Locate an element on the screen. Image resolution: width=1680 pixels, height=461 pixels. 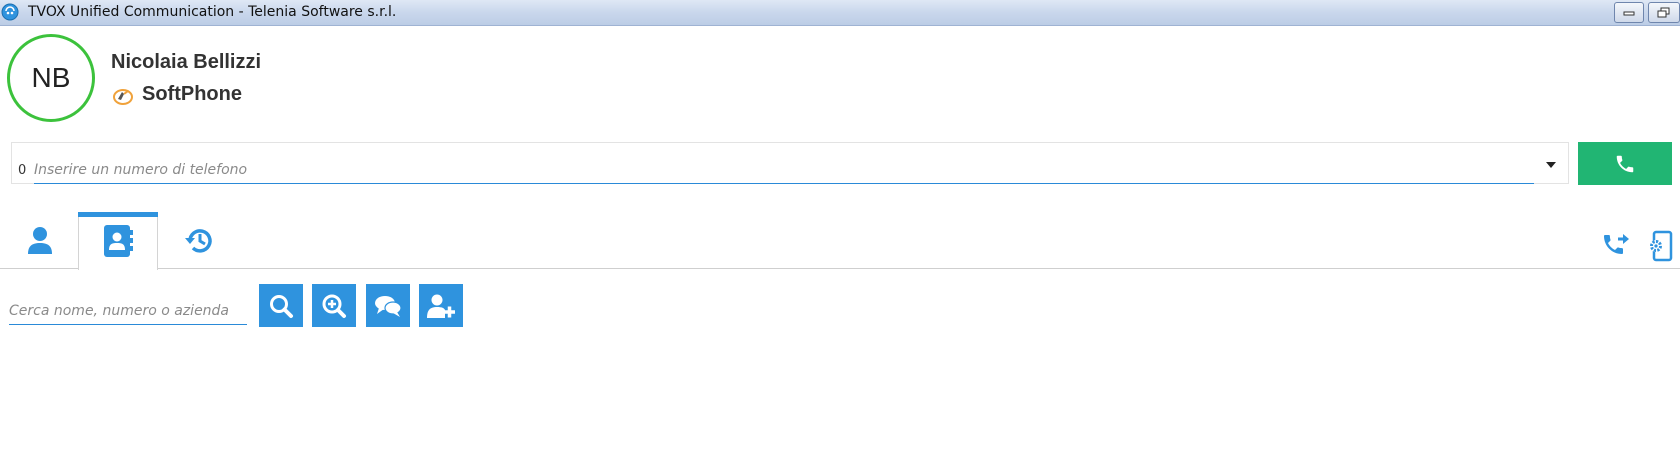
restore-icon is located at coordinates (1663, 12).